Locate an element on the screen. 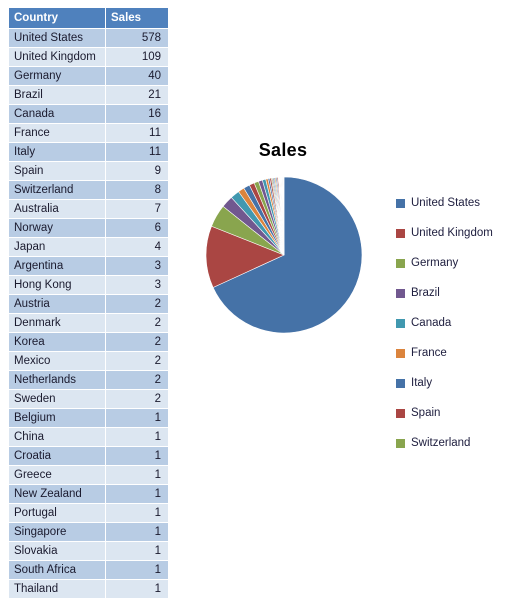 The image size is (512, 599). cell-country: New Zealand is located at coordinates (57, 494).